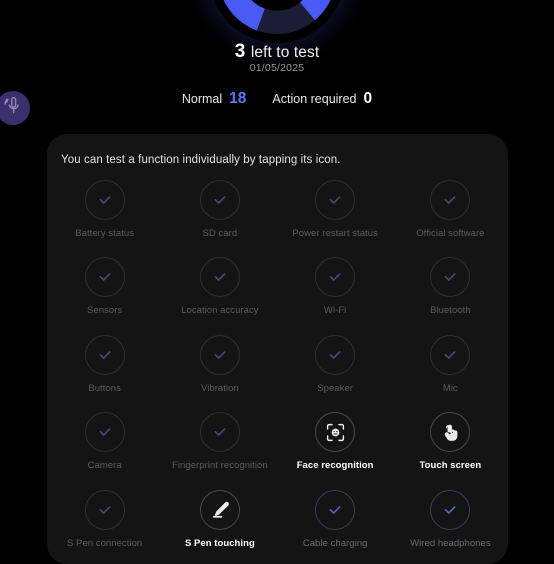 The image size is (554, 564). What do you see at coordinates (335, 543) in the screenshot?
I see `function-tile-label: Cable charging` at bounding box center [335, 543].